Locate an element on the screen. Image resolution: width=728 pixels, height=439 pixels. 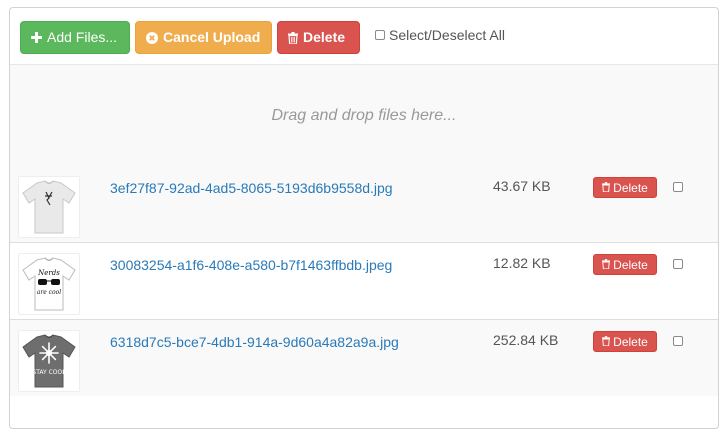
delete-selected-label: Delete is located at coordinates (324, 37).